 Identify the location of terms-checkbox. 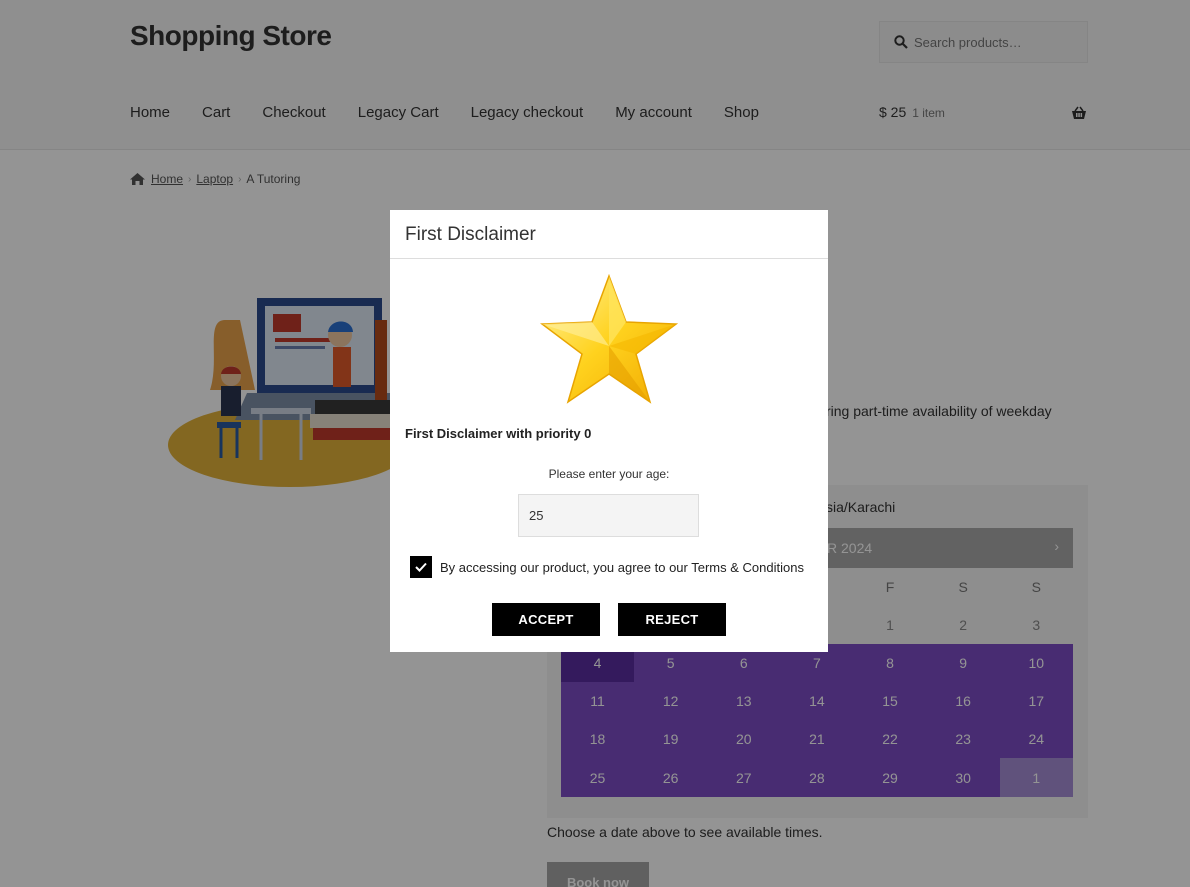
(421, 567).